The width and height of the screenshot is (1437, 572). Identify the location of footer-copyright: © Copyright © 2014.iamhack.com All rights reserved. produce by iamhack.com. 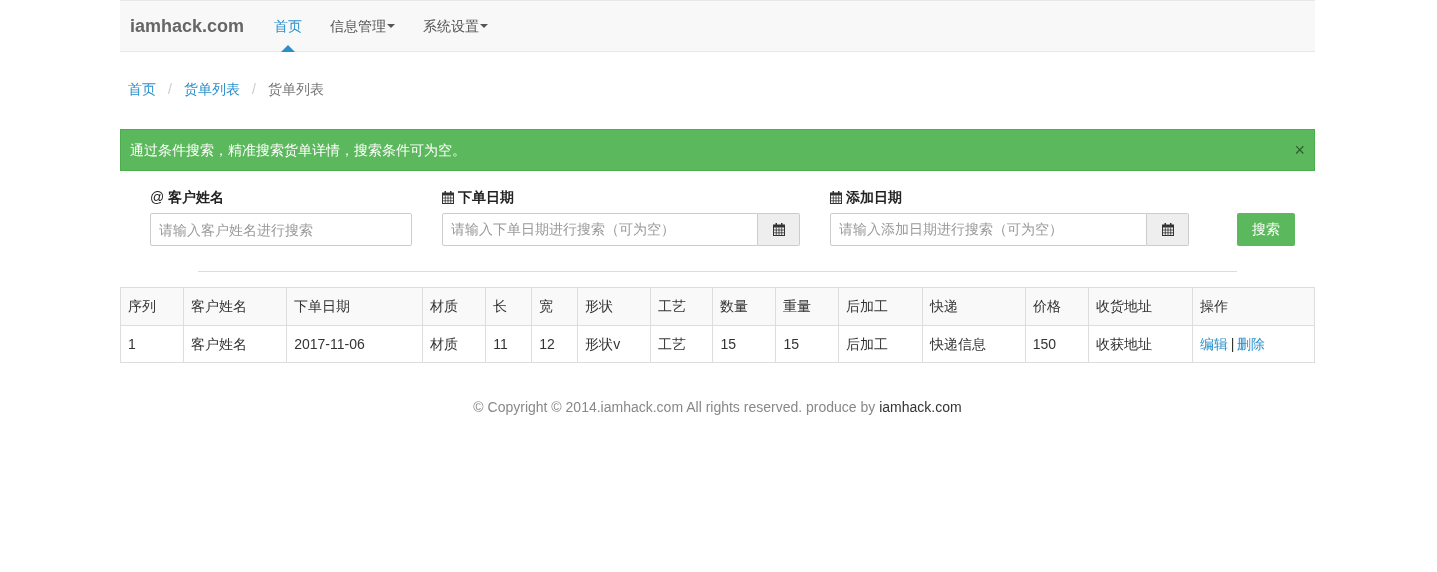
(717, 407).